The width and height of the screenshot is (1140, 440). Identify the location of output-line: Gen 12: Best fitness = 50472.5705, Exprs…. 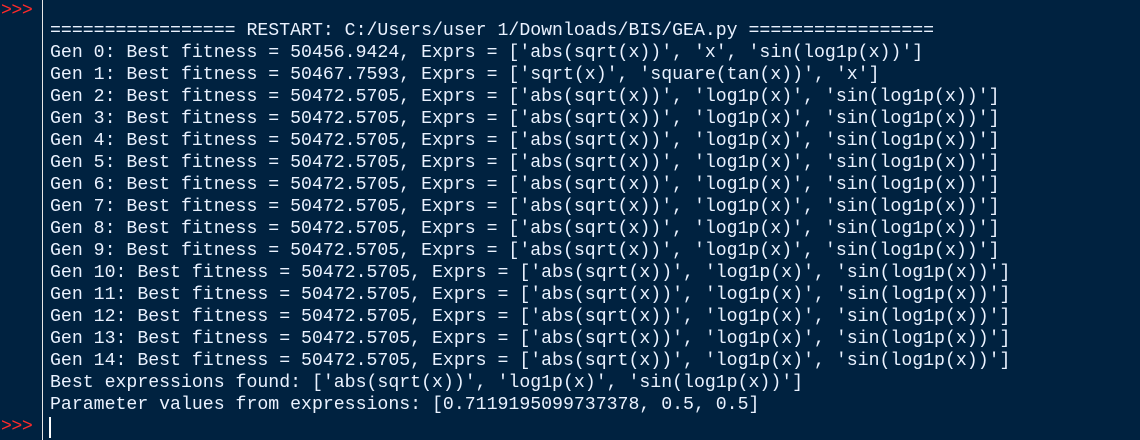
(530, 317).